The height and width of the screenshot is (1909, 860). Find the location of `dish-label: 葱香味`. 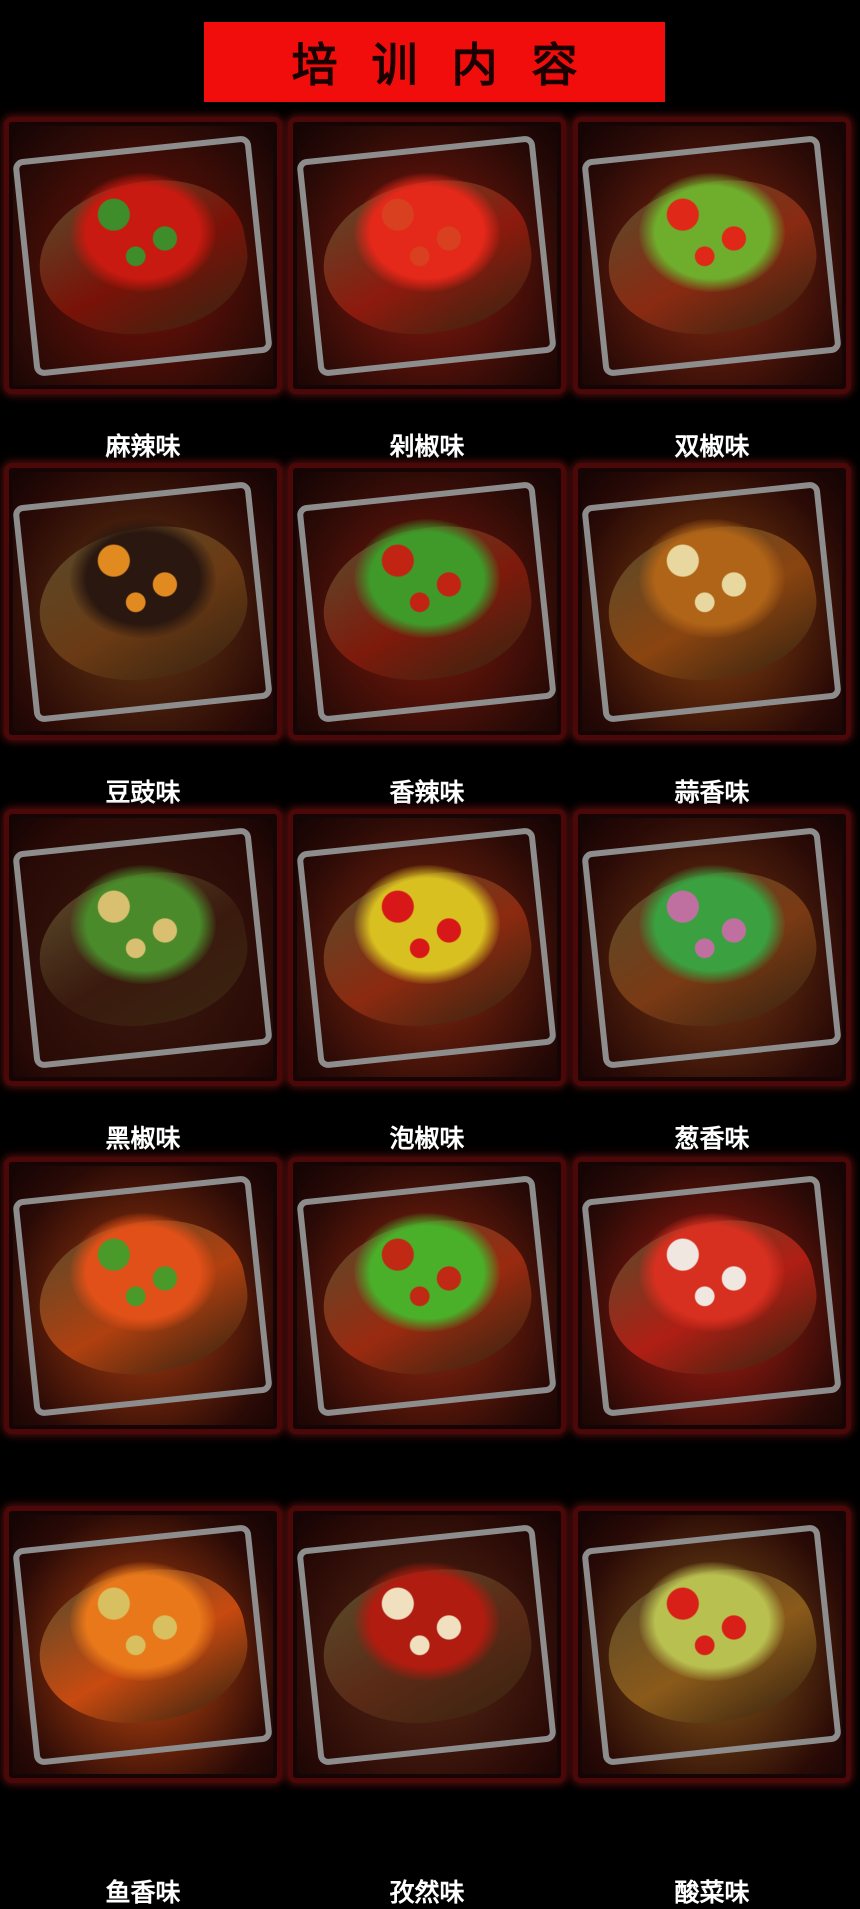

dish-label: 葱香味 is located at coordinates (712, 1138).